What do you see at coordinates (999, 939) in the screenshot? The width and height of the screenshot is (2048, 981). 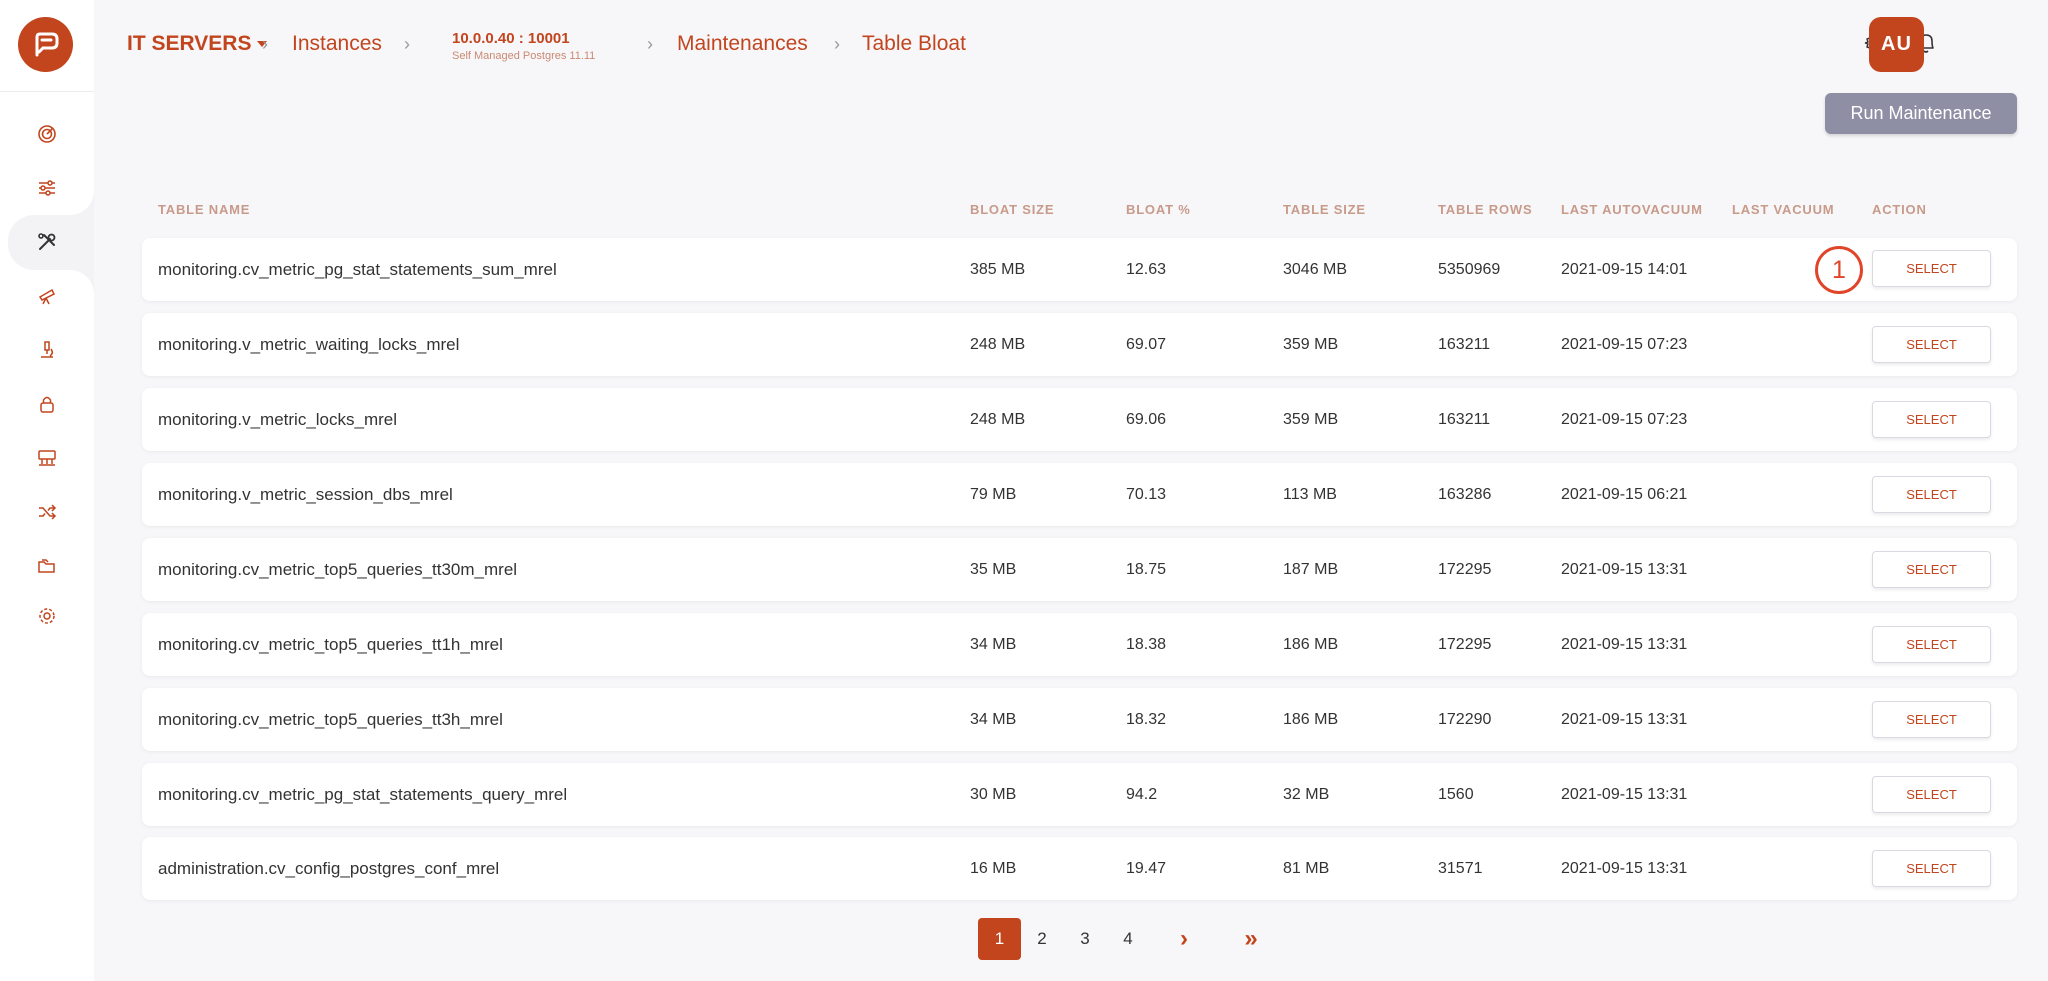 I see `page-button-1: 1` at bounding box center [999, 939].